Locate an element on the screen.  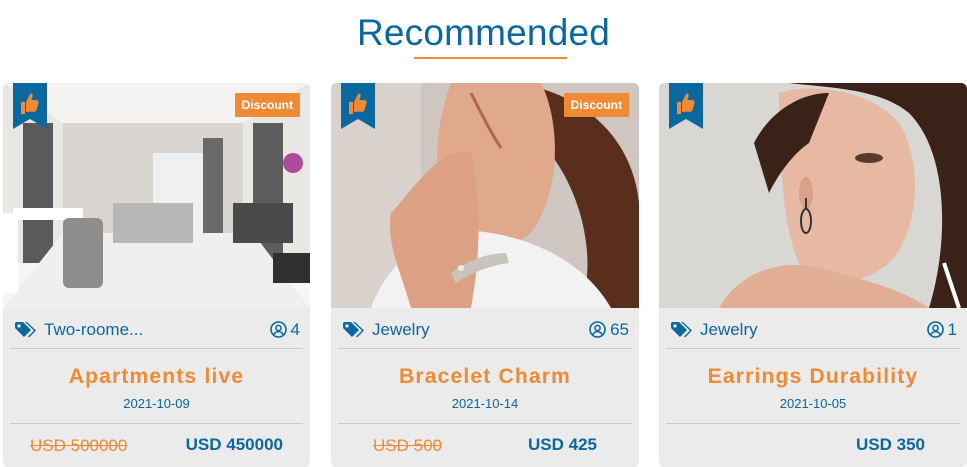
card-meta: Jewelry 65 is located at coordinates (486, 330).